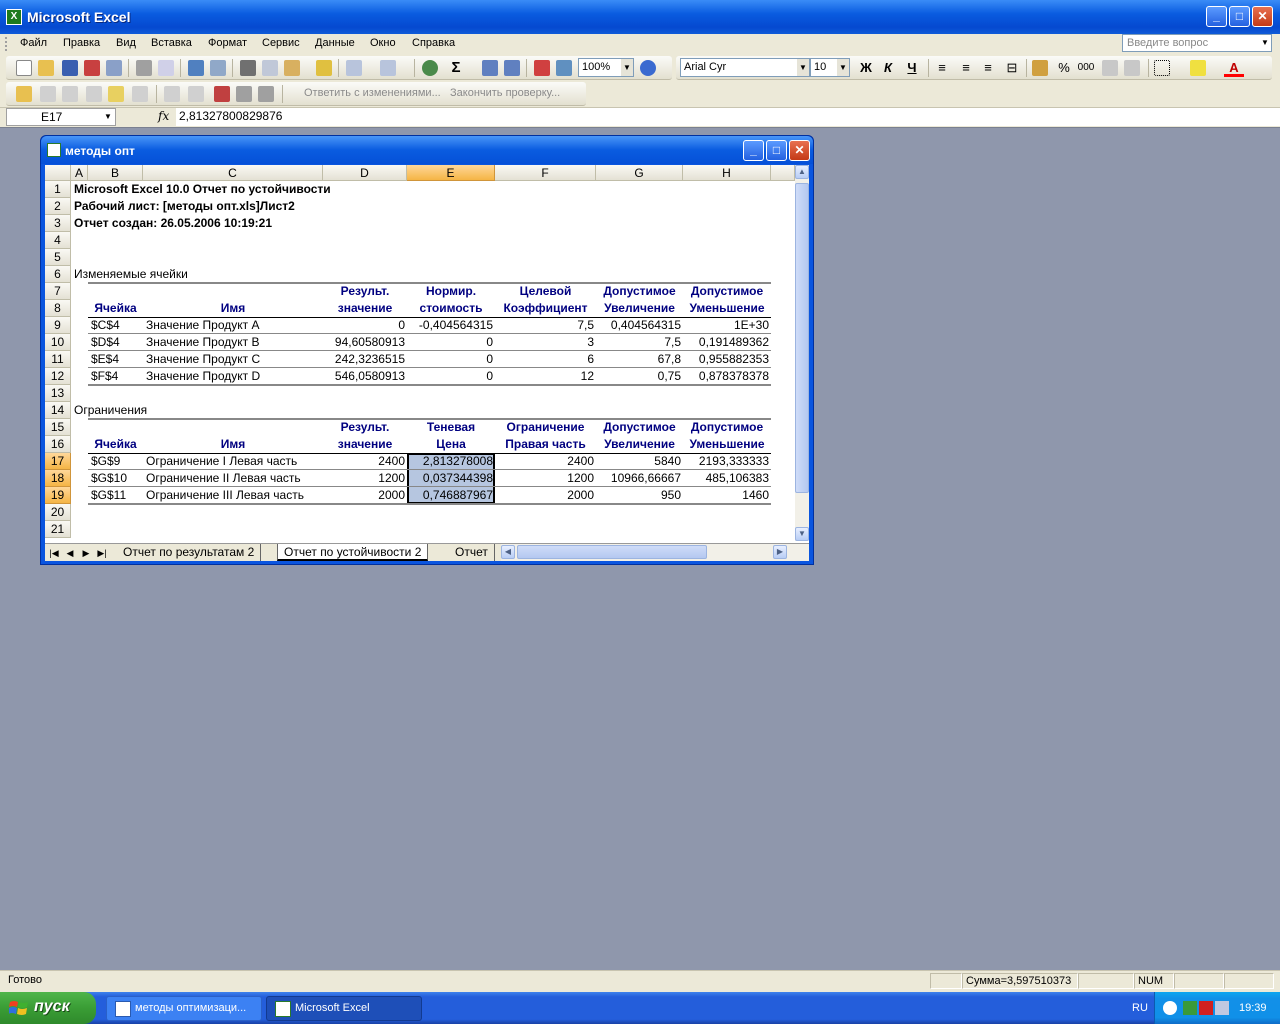  I want to click on vertical-scrollbar: ▲ ▼, so click(802, 353).